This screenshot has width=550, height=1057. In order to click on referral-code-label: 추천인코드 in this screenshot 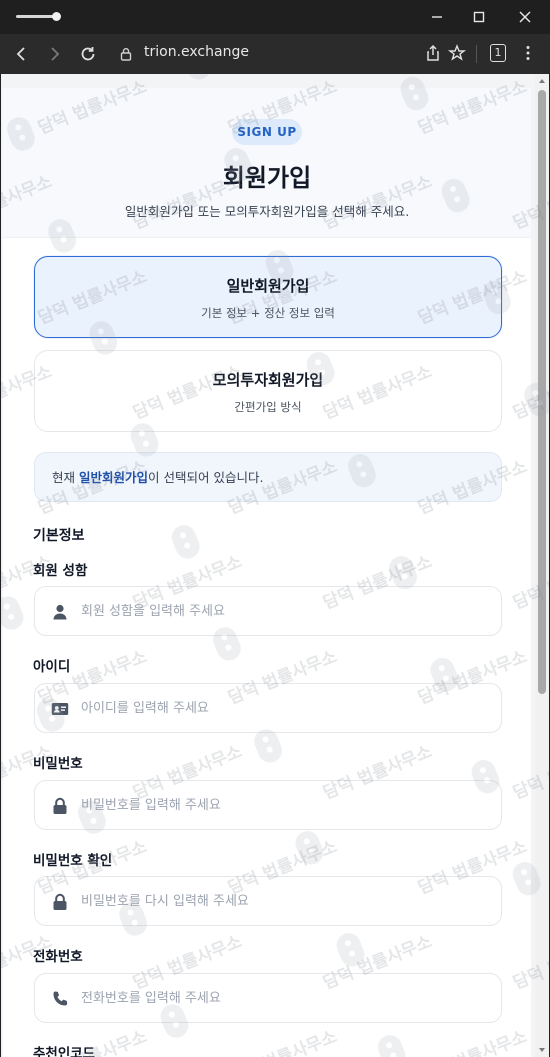, I will do `click(64, 1051)`.